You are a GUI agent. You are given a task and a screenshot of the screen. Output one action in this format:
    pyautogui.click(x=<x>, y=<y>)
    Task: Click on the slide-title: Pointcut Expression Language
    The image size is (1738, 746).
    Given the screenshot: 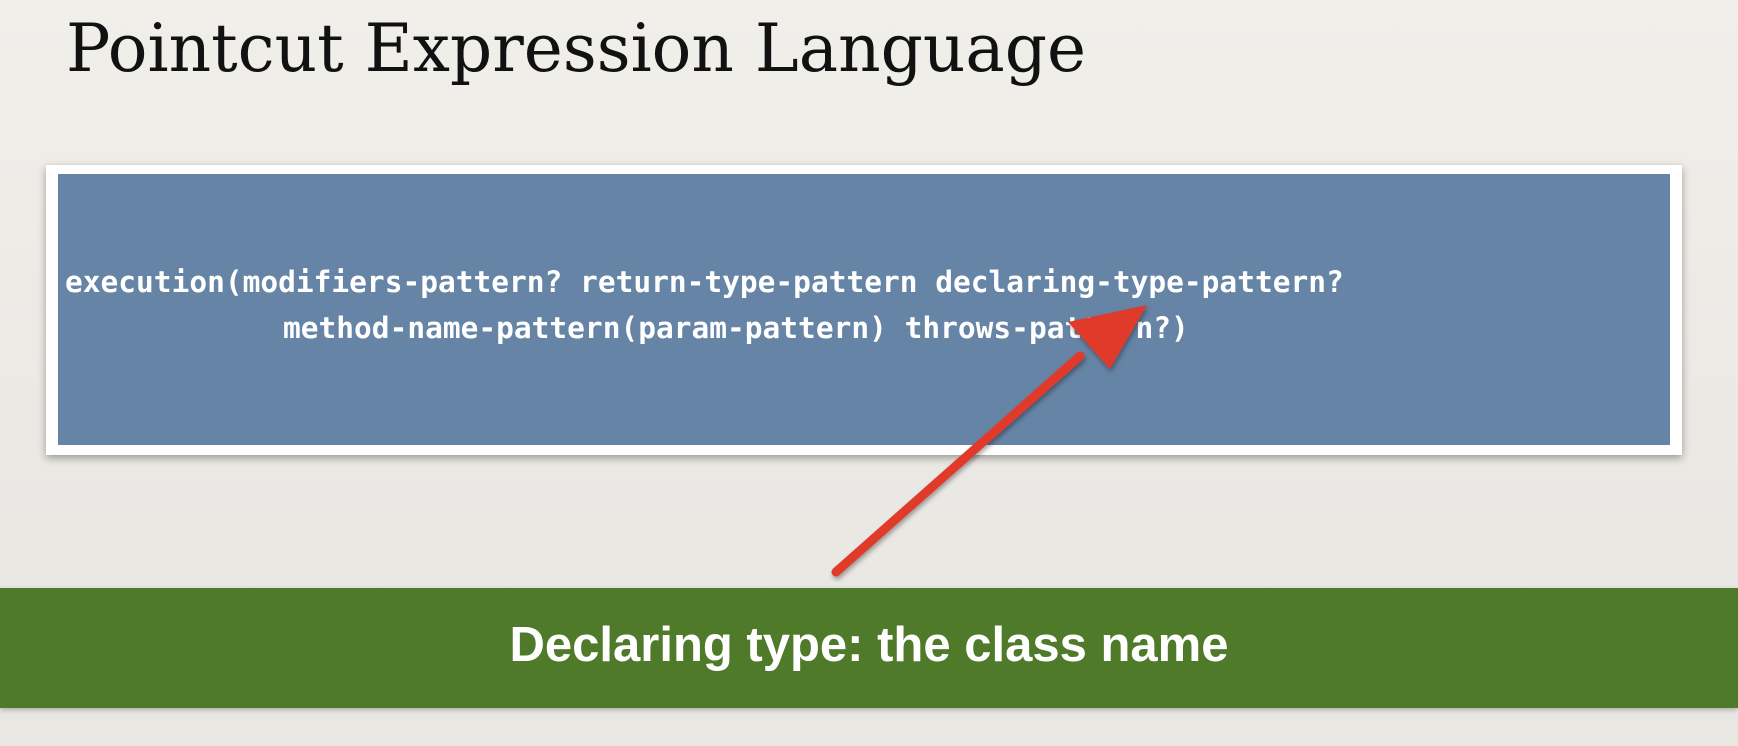 What is the action you would take?
    pyautogui.click(x=576, y=48)
    